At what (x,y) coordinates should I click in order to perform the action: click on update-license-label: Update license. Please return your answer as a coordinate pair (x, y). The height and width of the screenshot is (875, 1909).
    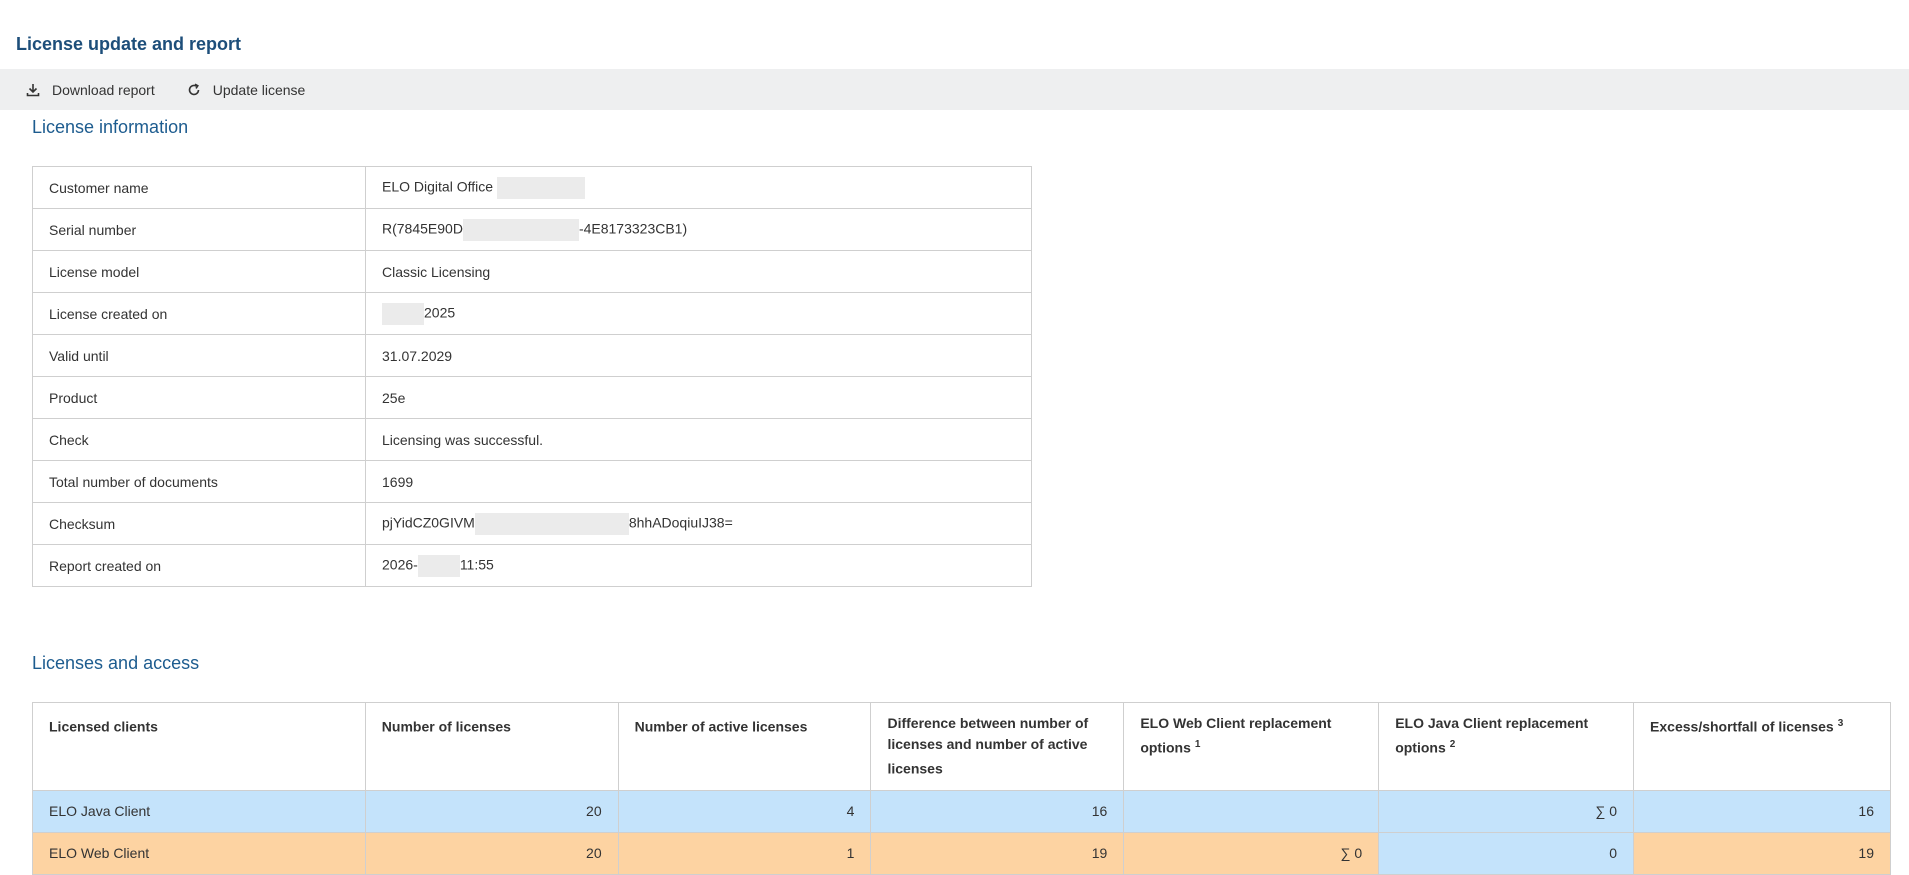
    Looking at the image, I should click on (259, 89).